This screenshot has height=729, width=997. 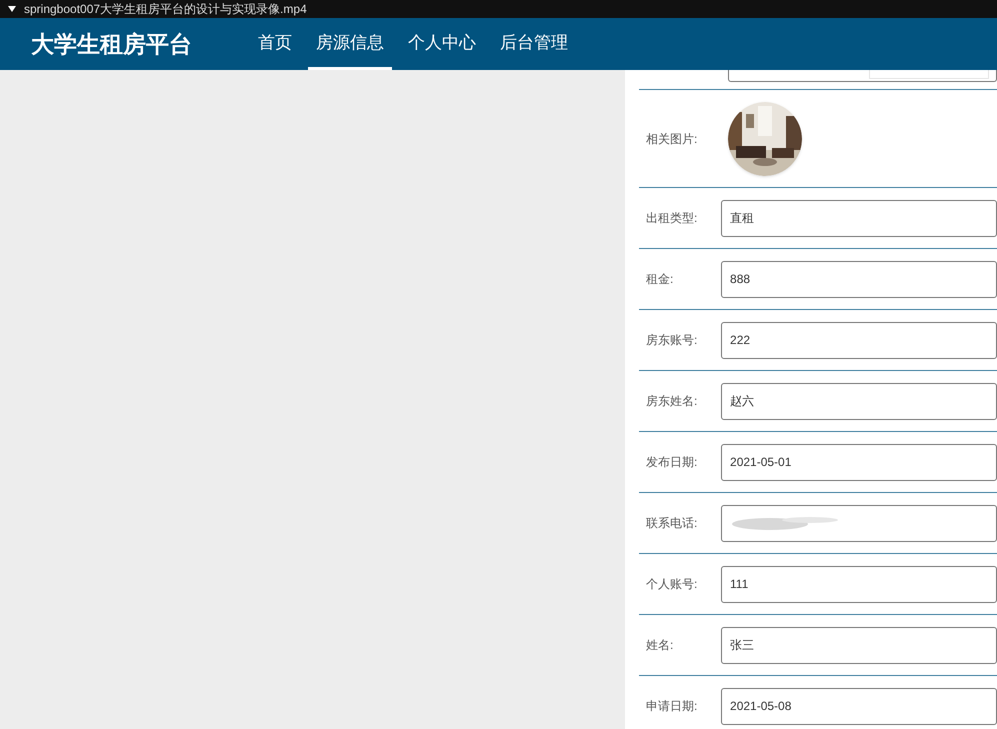 I want to click on field-label: 个人账号:, so click(x=671, y=584).